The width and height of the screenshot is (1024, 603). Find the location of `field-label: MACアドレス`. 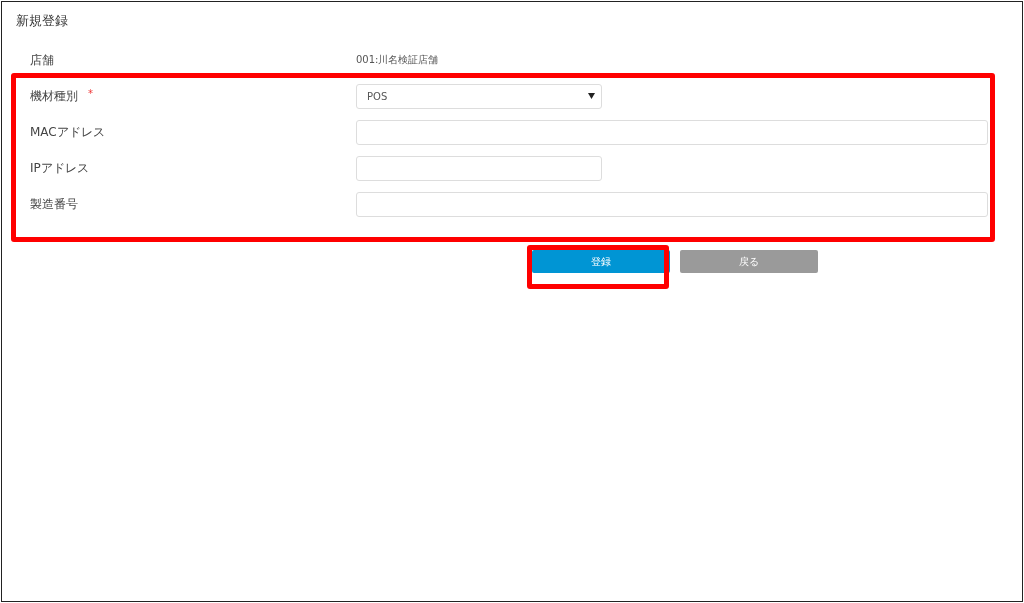

field-label: MACアドレス is located at coordinates (67, 132).